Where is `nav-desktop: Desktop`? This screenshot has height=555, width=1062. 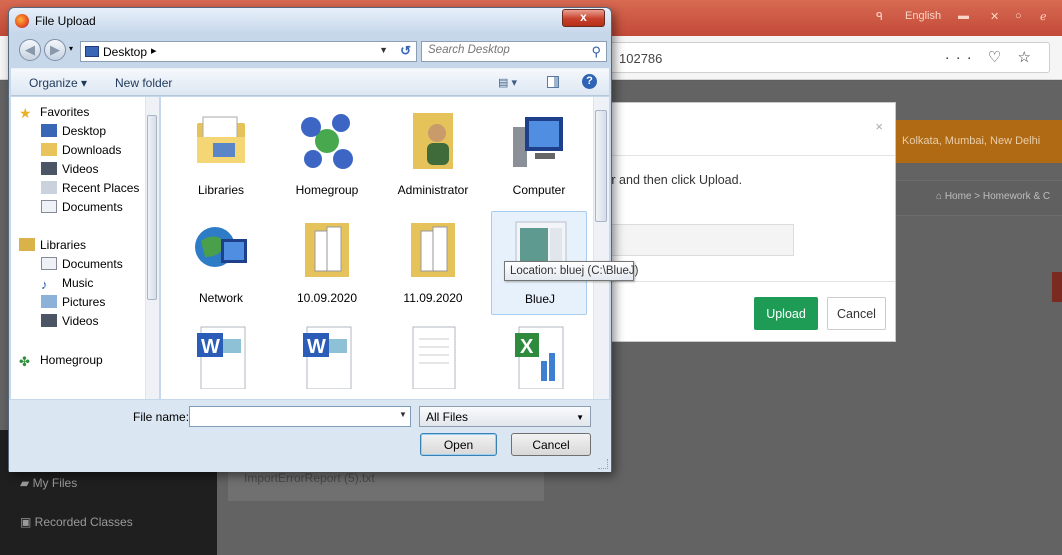 nav-desktop: Desktop is located at coordinates (73, 131).